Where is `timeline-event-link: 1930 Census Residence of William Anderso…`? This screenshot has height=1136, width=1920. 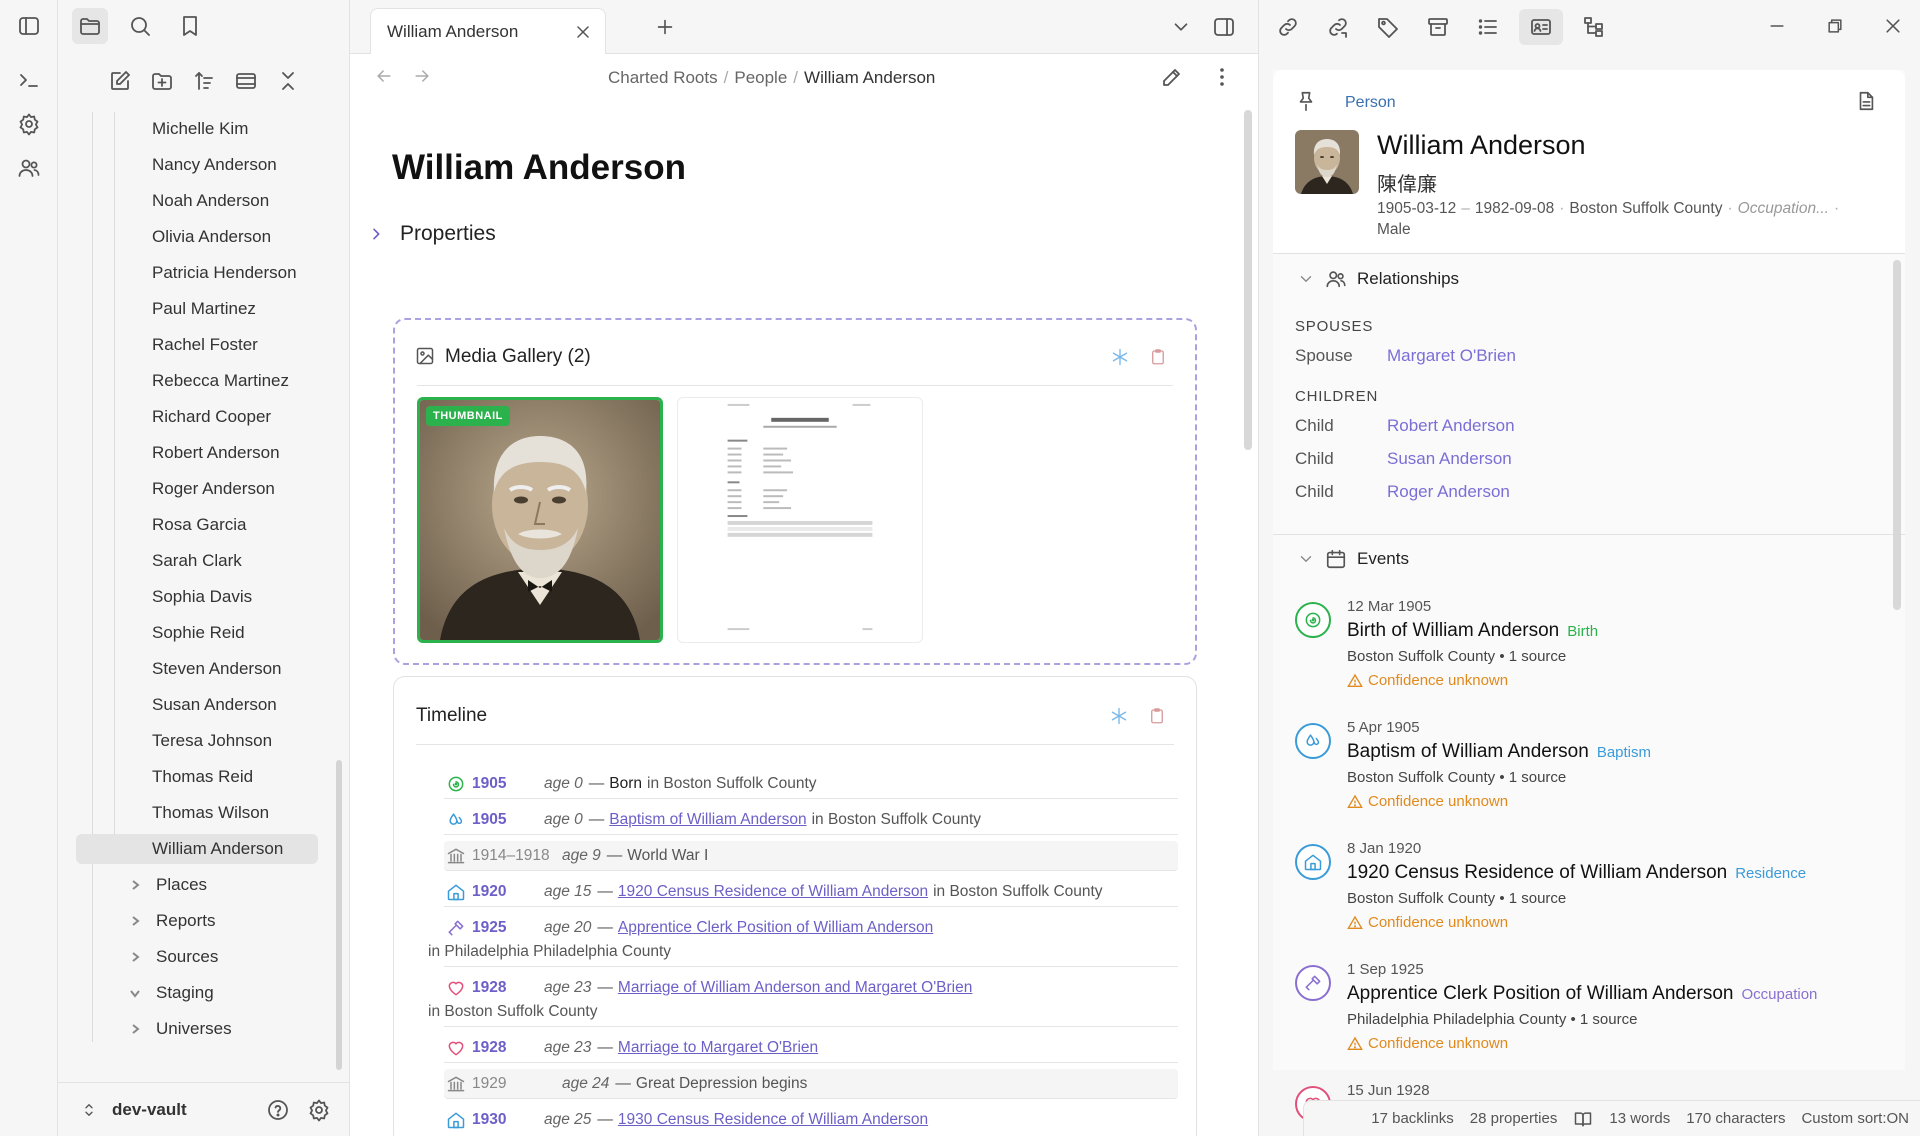 timeline-event-link: 1930 Census Residence of William Anderso… is located at coordinates (773, 1120).